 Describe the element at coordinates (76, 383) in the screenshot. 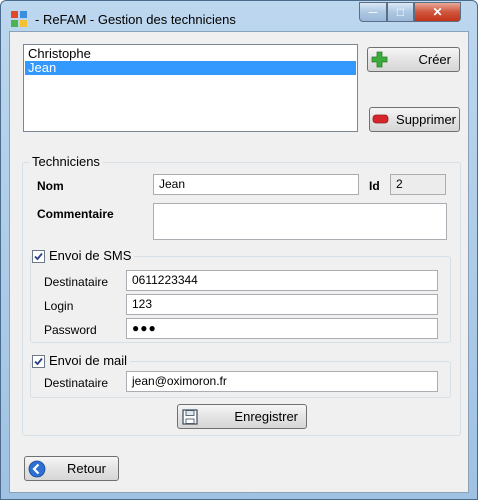

I see `mail-destinataire-label: Destinataire` at that location.